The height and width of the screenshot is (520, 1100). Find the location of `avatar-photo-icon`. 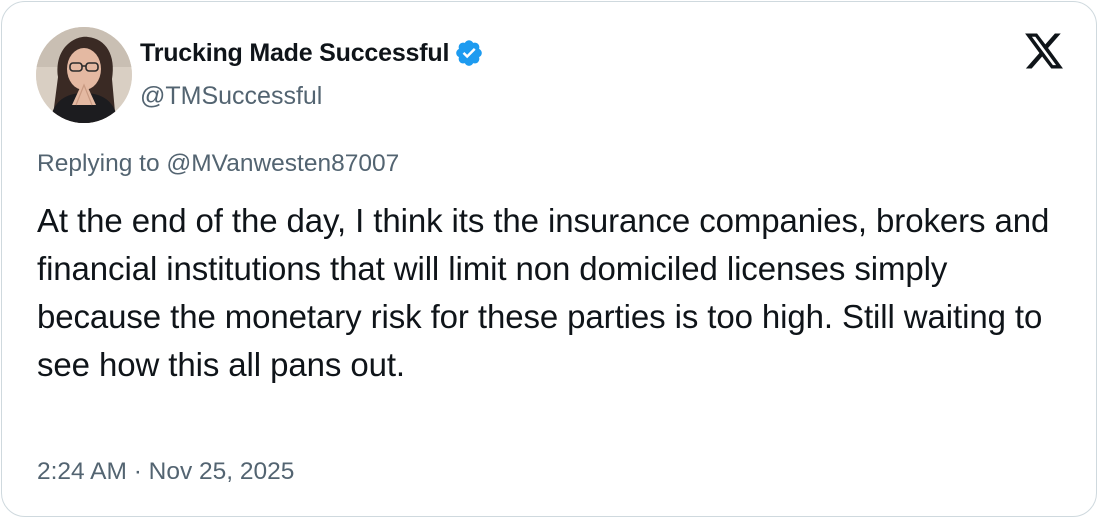

avatar-photo-icon is located at coordinates (84, 75).